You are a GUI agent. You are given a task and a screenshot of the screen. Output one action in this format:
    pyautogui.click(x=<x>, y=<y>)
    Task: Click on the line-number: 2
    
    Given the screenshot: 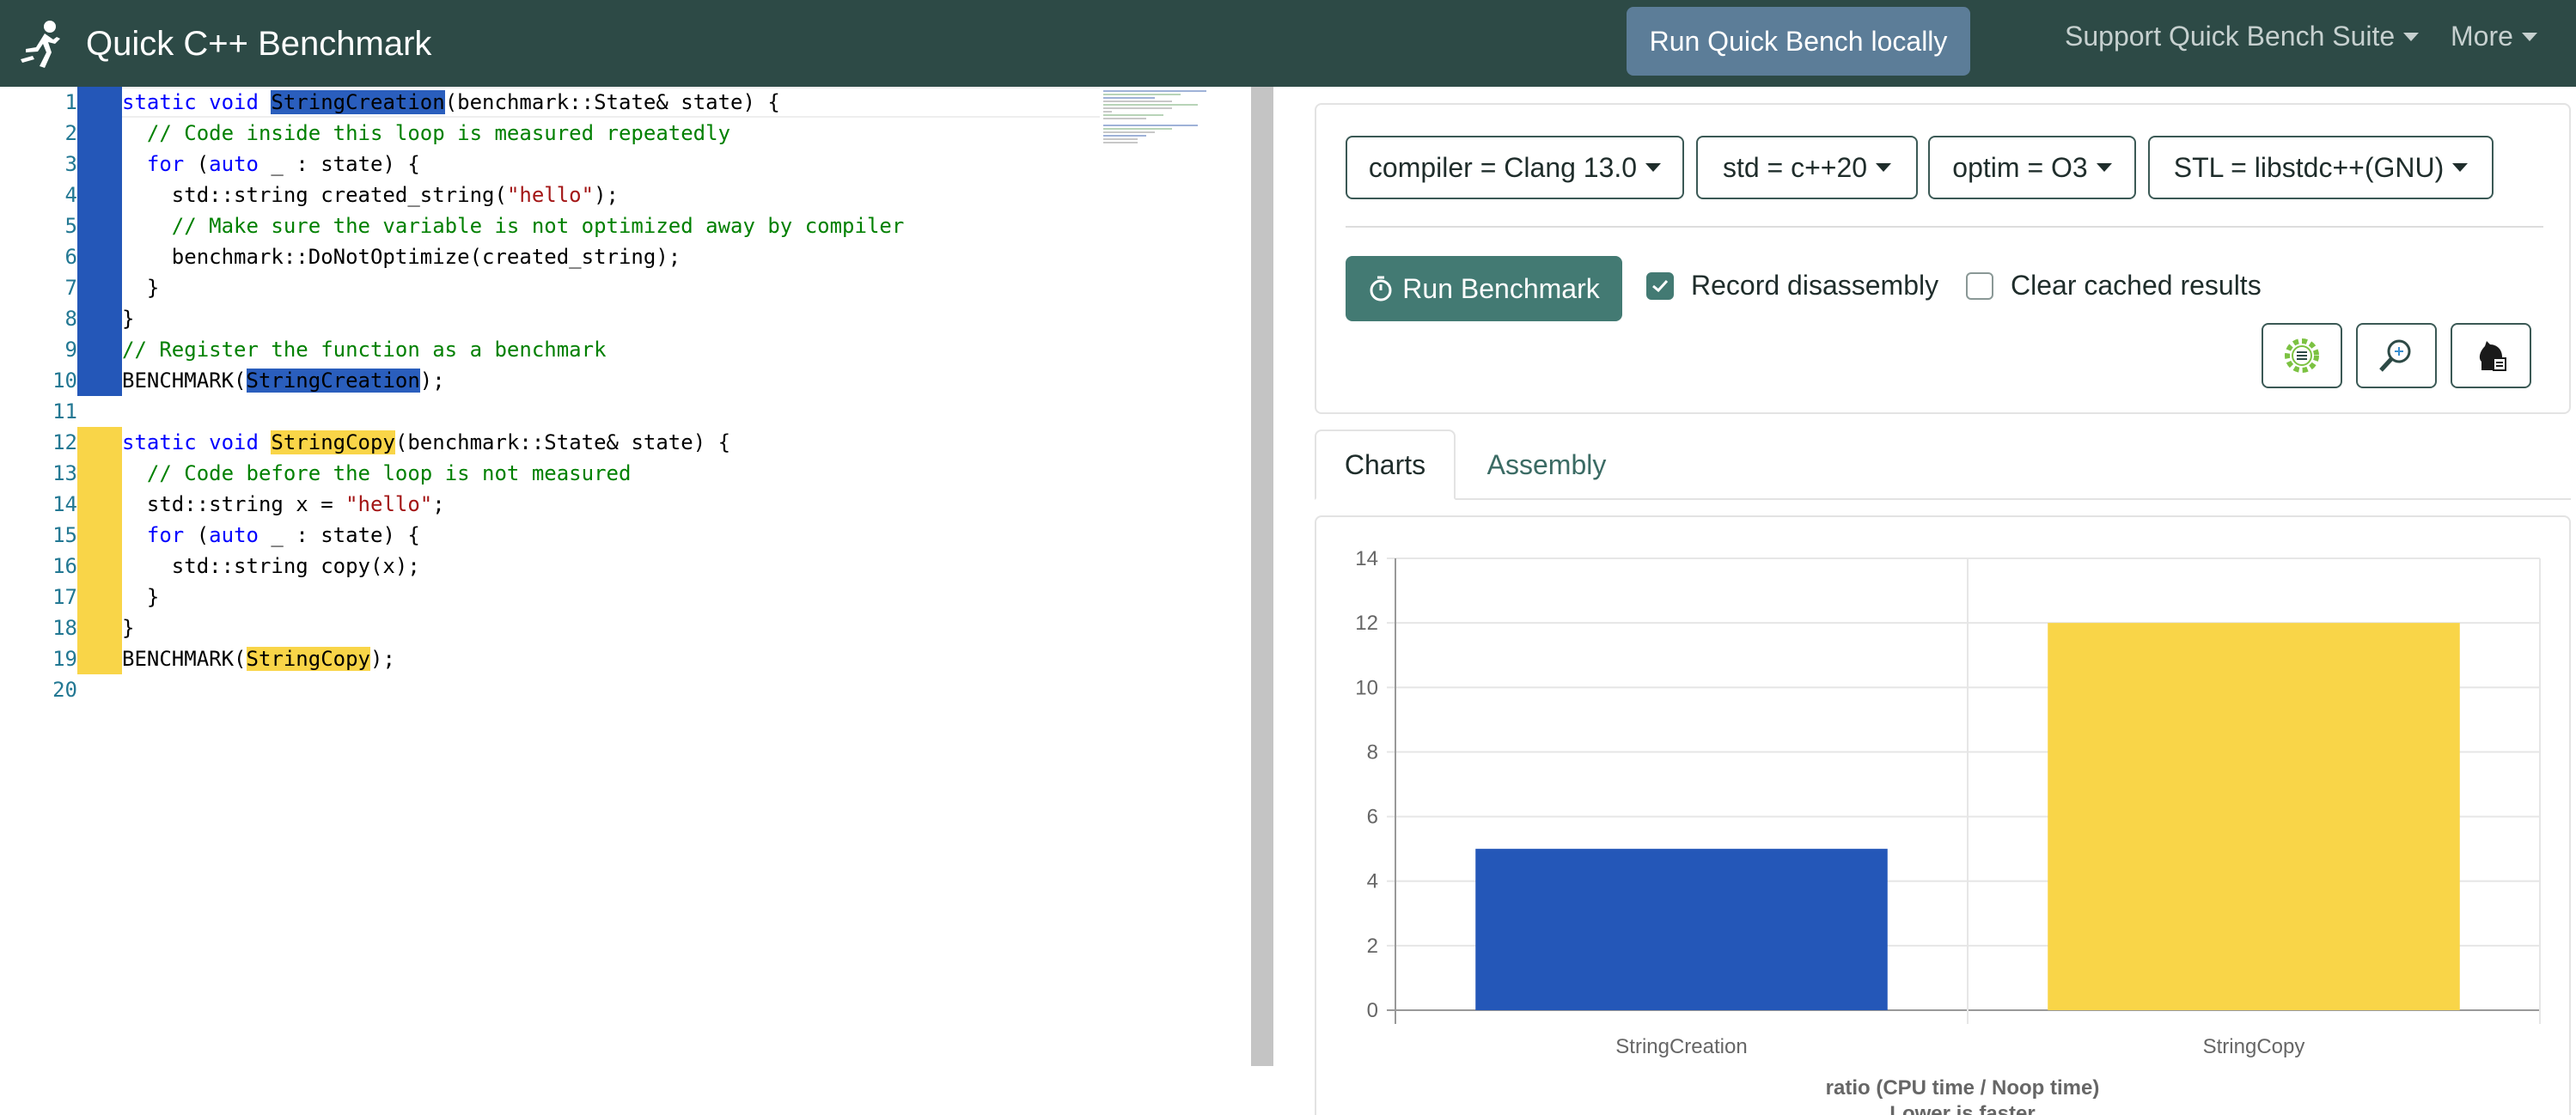 What is the action you would take?
    pyautogui.click(x=70, y=133)
    